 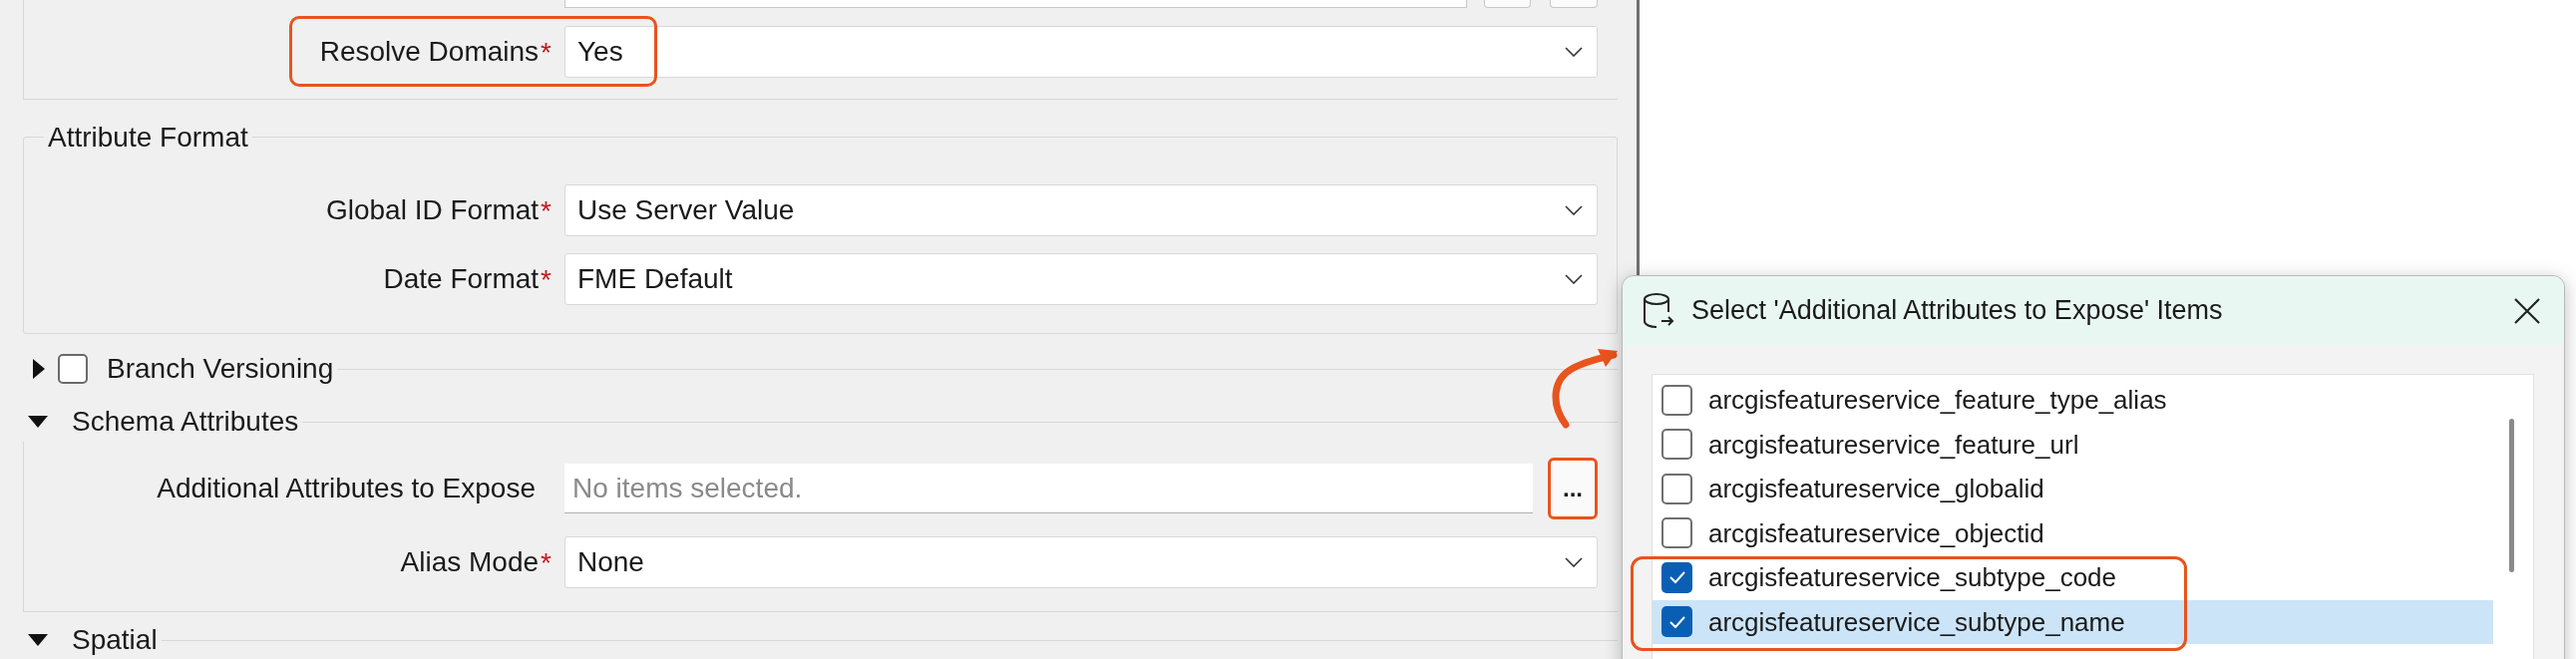 I want to click on section-title: Spatial, so click(x=115, y=640).